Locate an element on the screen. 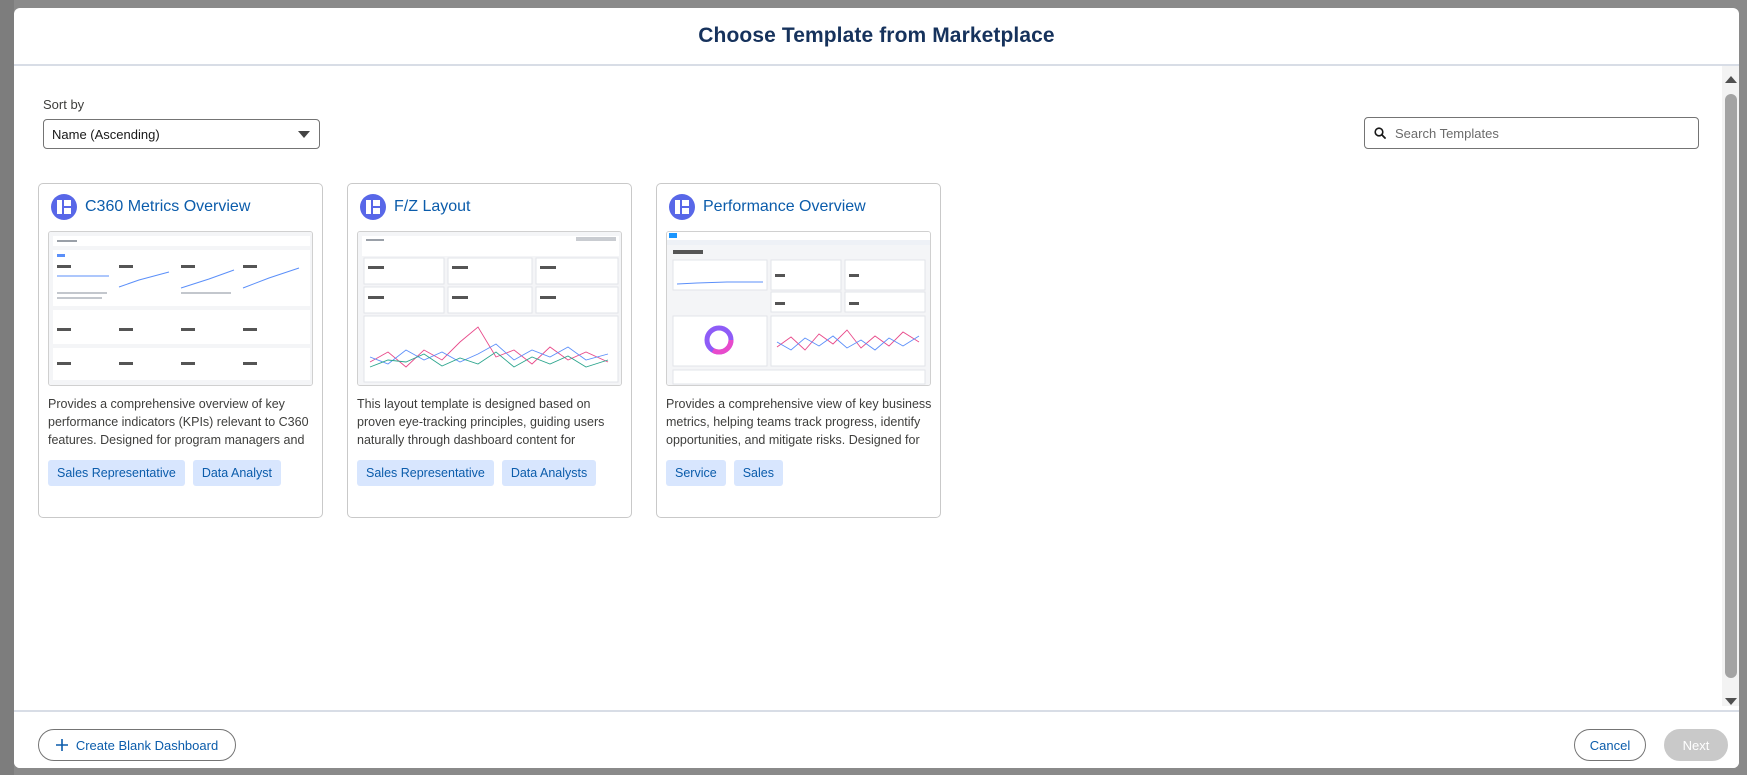  card-tags: Service Sales is located at coordinates (724, 473).